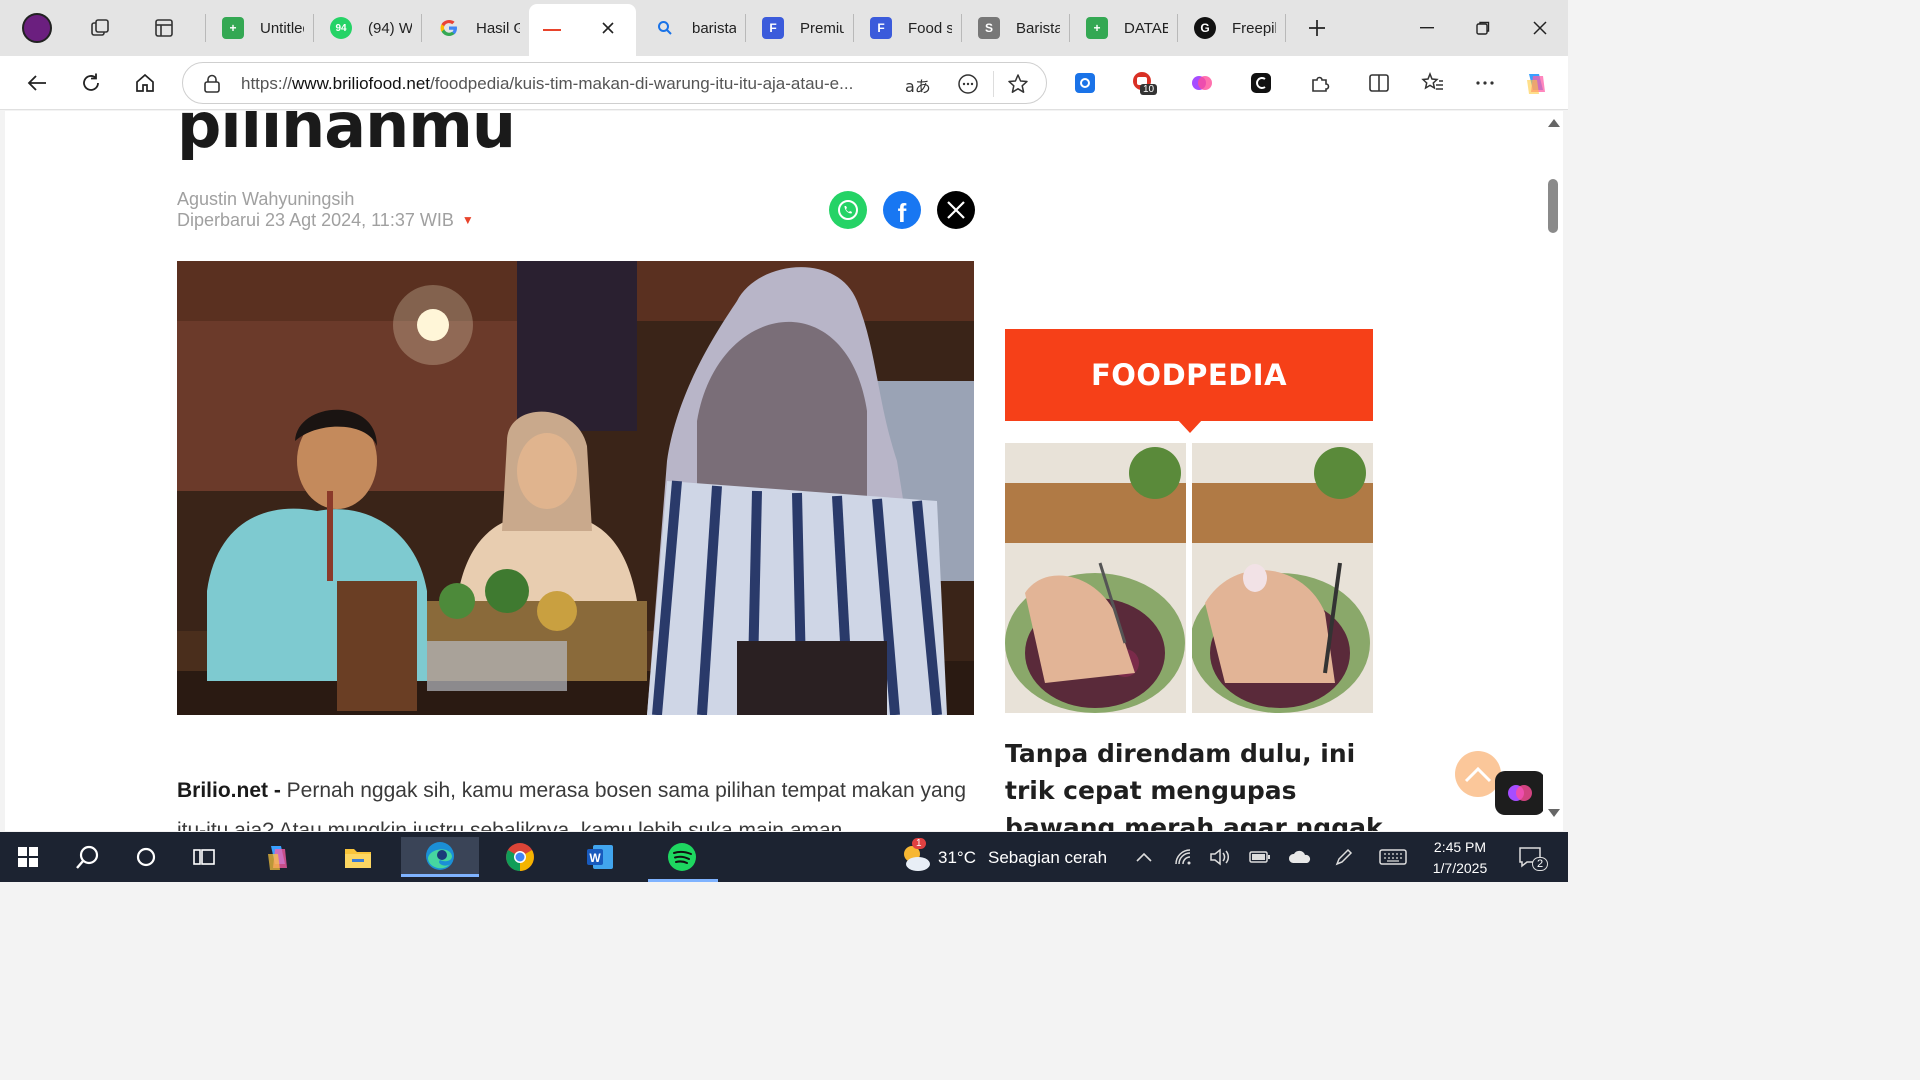  Describe the element at coordinates (608, 28) in the screenshot. I see `close-tab-icon` at that location.